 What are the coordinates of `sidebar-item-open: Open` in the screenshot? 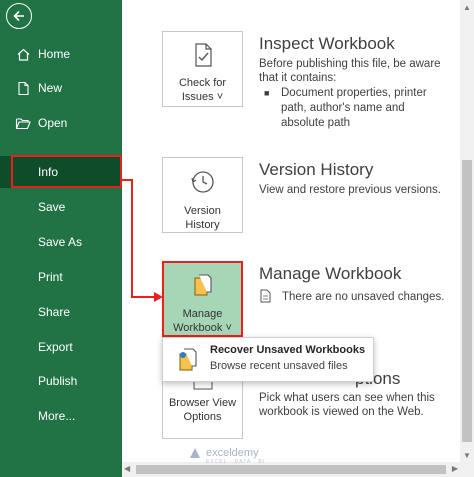 It's located at (61, 123).